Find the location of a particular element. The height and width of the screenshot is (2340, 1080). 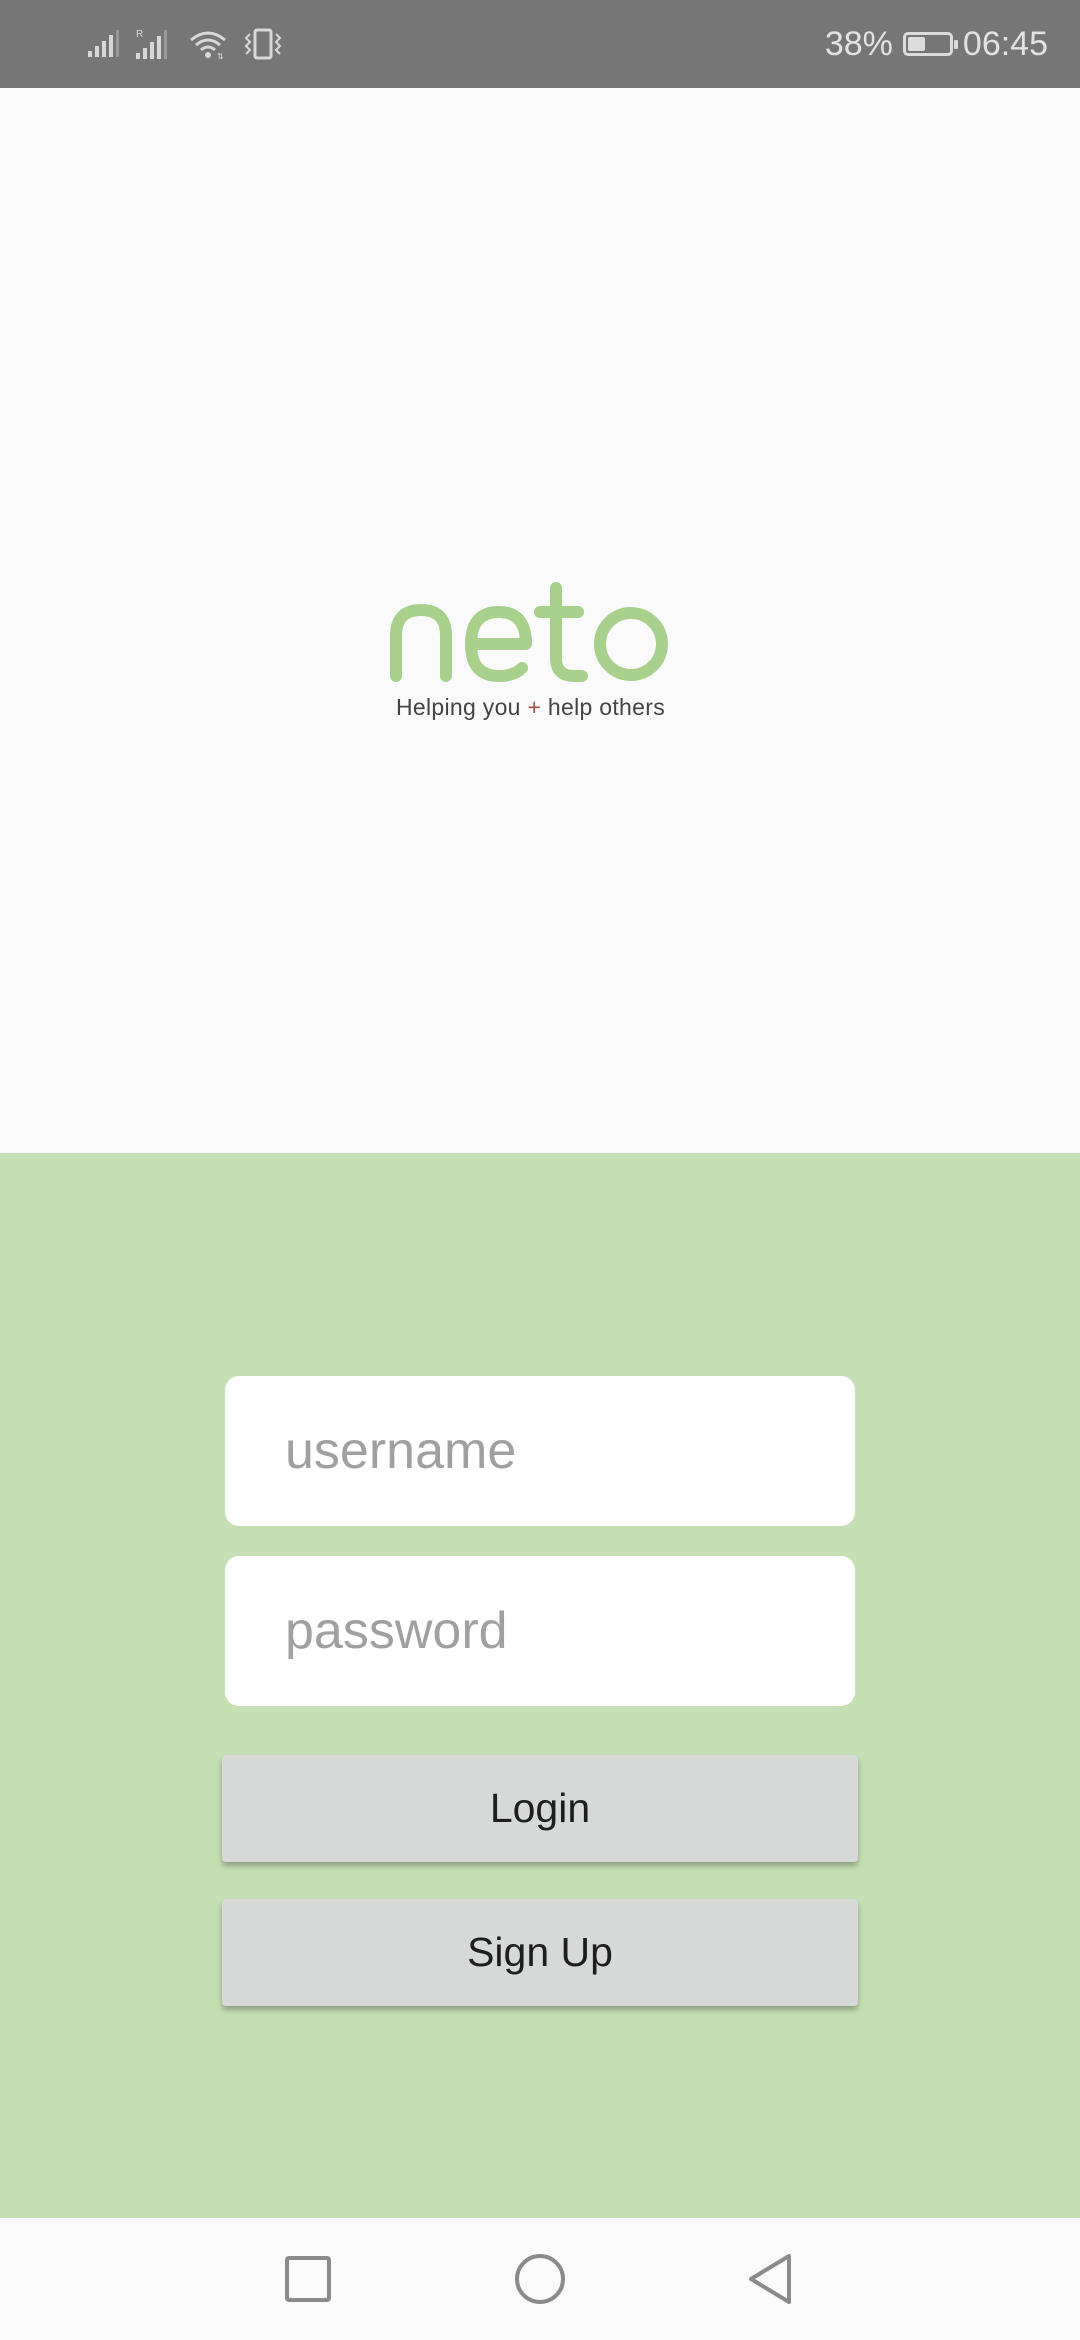

system-nav-bar is located at coordinates (540, 2279).